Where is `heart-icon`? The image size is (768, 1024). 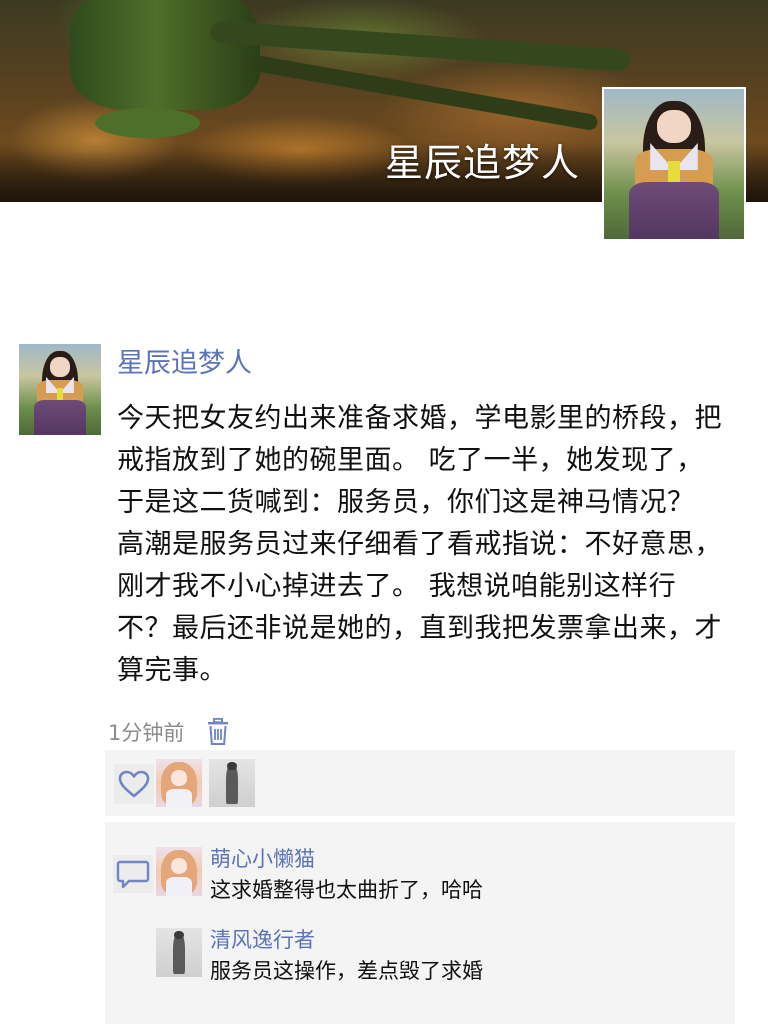
heart-icon is located at coordinates (134, 784).